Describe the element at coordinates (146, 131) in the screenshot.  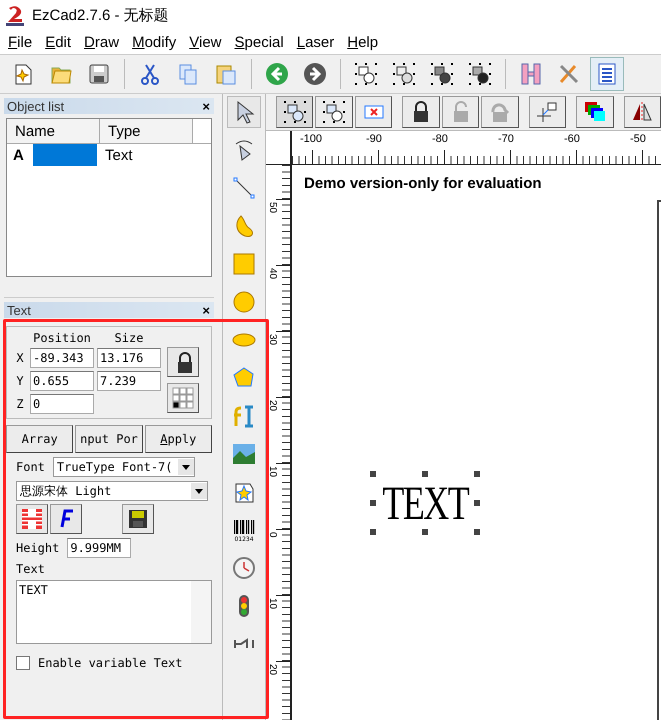
I see `column-header: Type` at that location.